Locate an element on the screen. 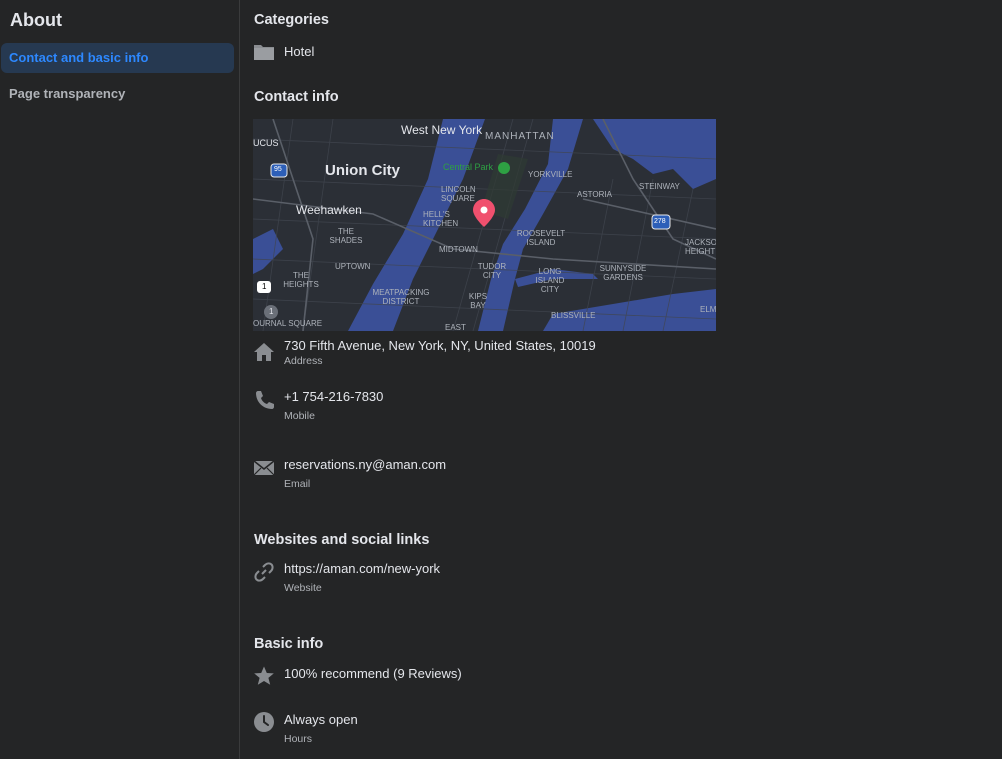 Image resolution: width=1002 pixels, height=759 pixels. email-label: Email is located at coordinates (297, 484).